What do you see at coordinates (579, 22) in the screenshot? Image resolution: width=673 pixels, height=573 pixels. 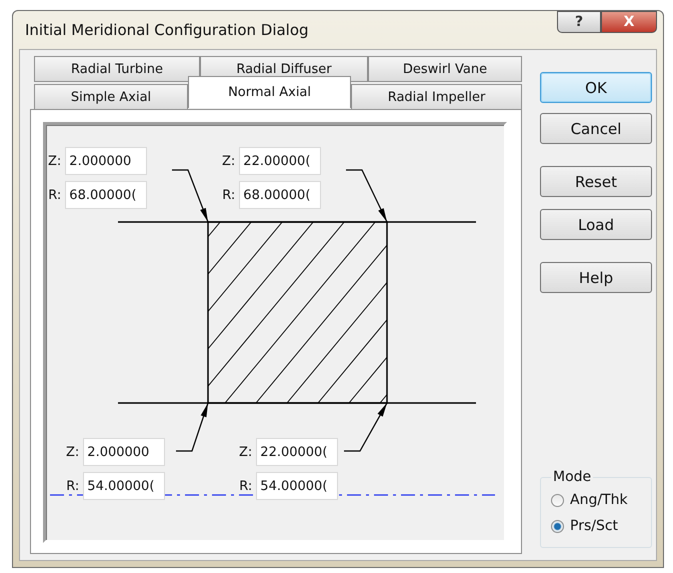 I see `help-button: ?` at bounding box center [579, 22].